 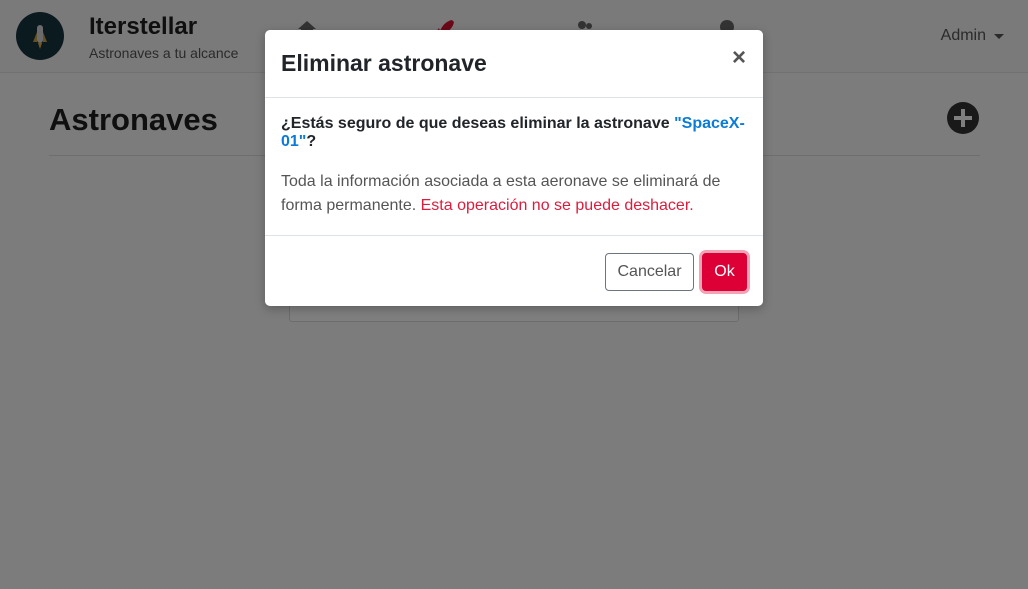 I want to click on warning-text: Esta operación no se puede deshacer., so click(x=557, y=205).